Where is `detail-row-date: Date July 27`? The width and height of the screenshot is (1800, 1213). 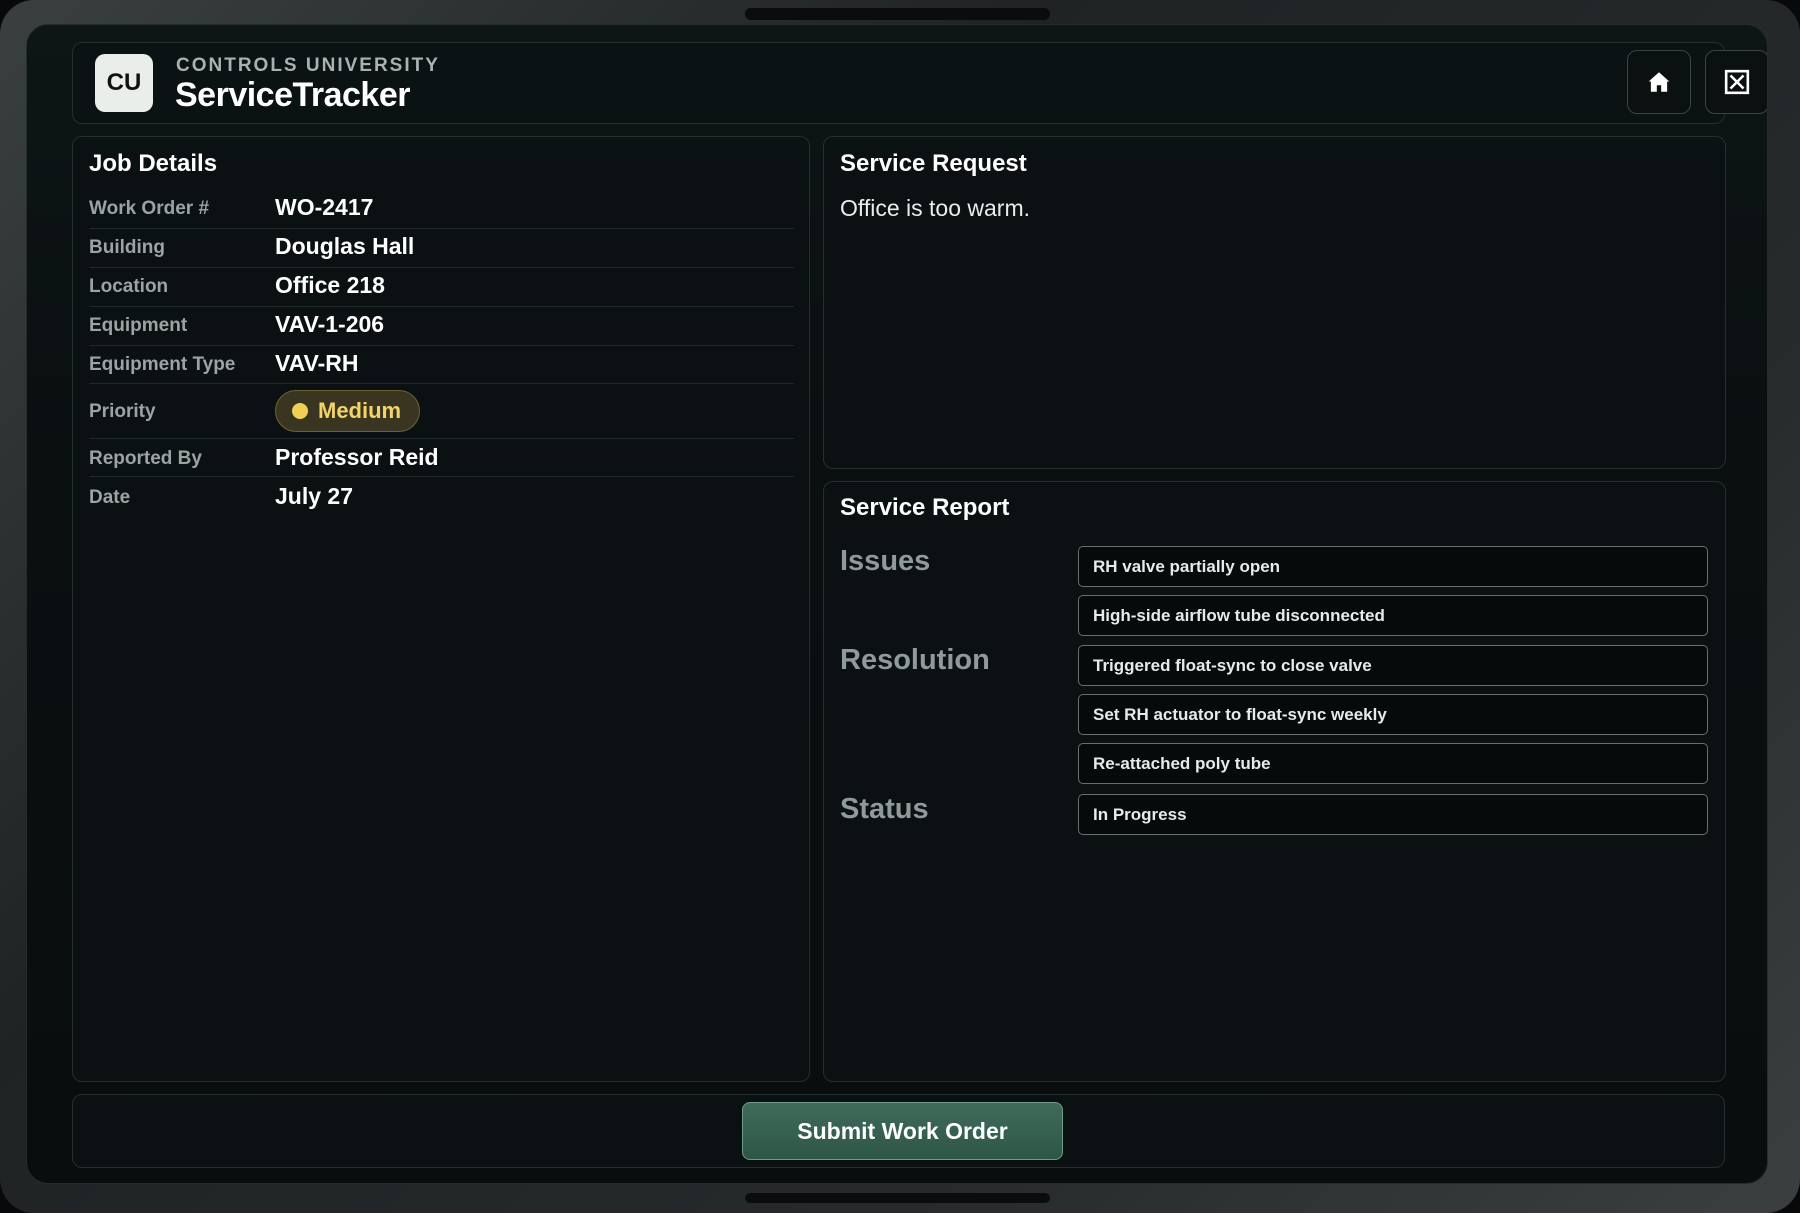 detail-row-date: Date July 27 is located at coordinates (441, 497).